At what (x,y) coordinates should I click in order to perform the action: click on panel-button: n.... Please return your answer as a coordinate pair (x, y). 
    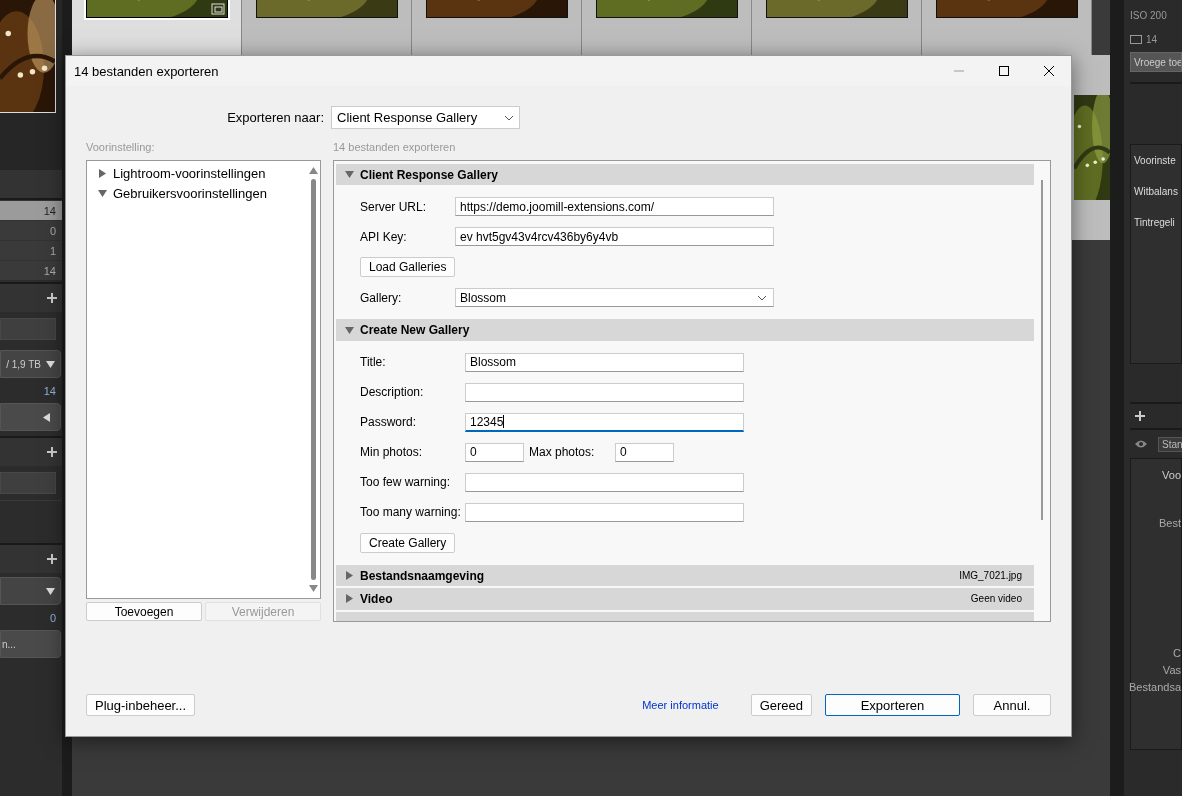
    Looking at the image, I should click on (30, 644).